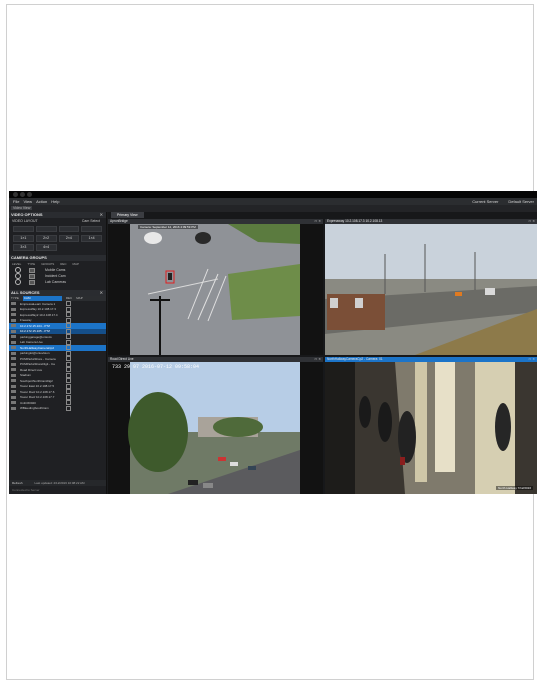  I want to click on camera-groups-header: CAMERA GROUPS, so click(57, 258).